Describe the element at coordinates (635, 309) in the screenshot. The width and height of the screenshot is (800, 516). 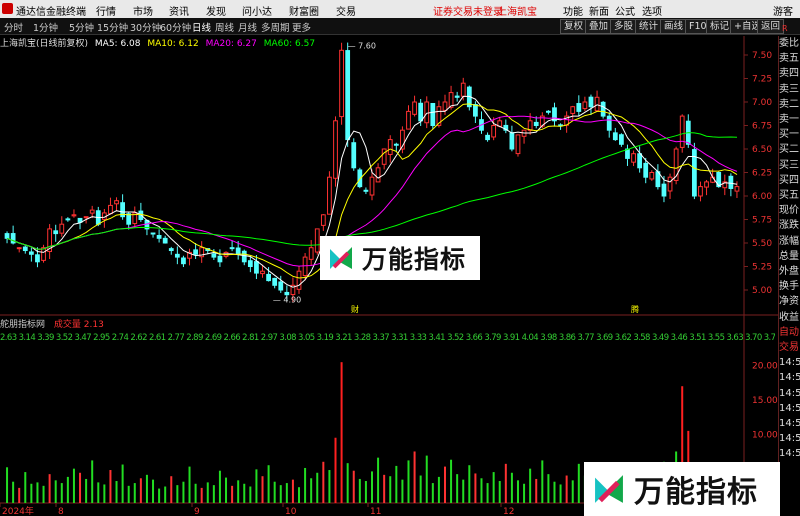
I see `event-label: 腾` at that location.